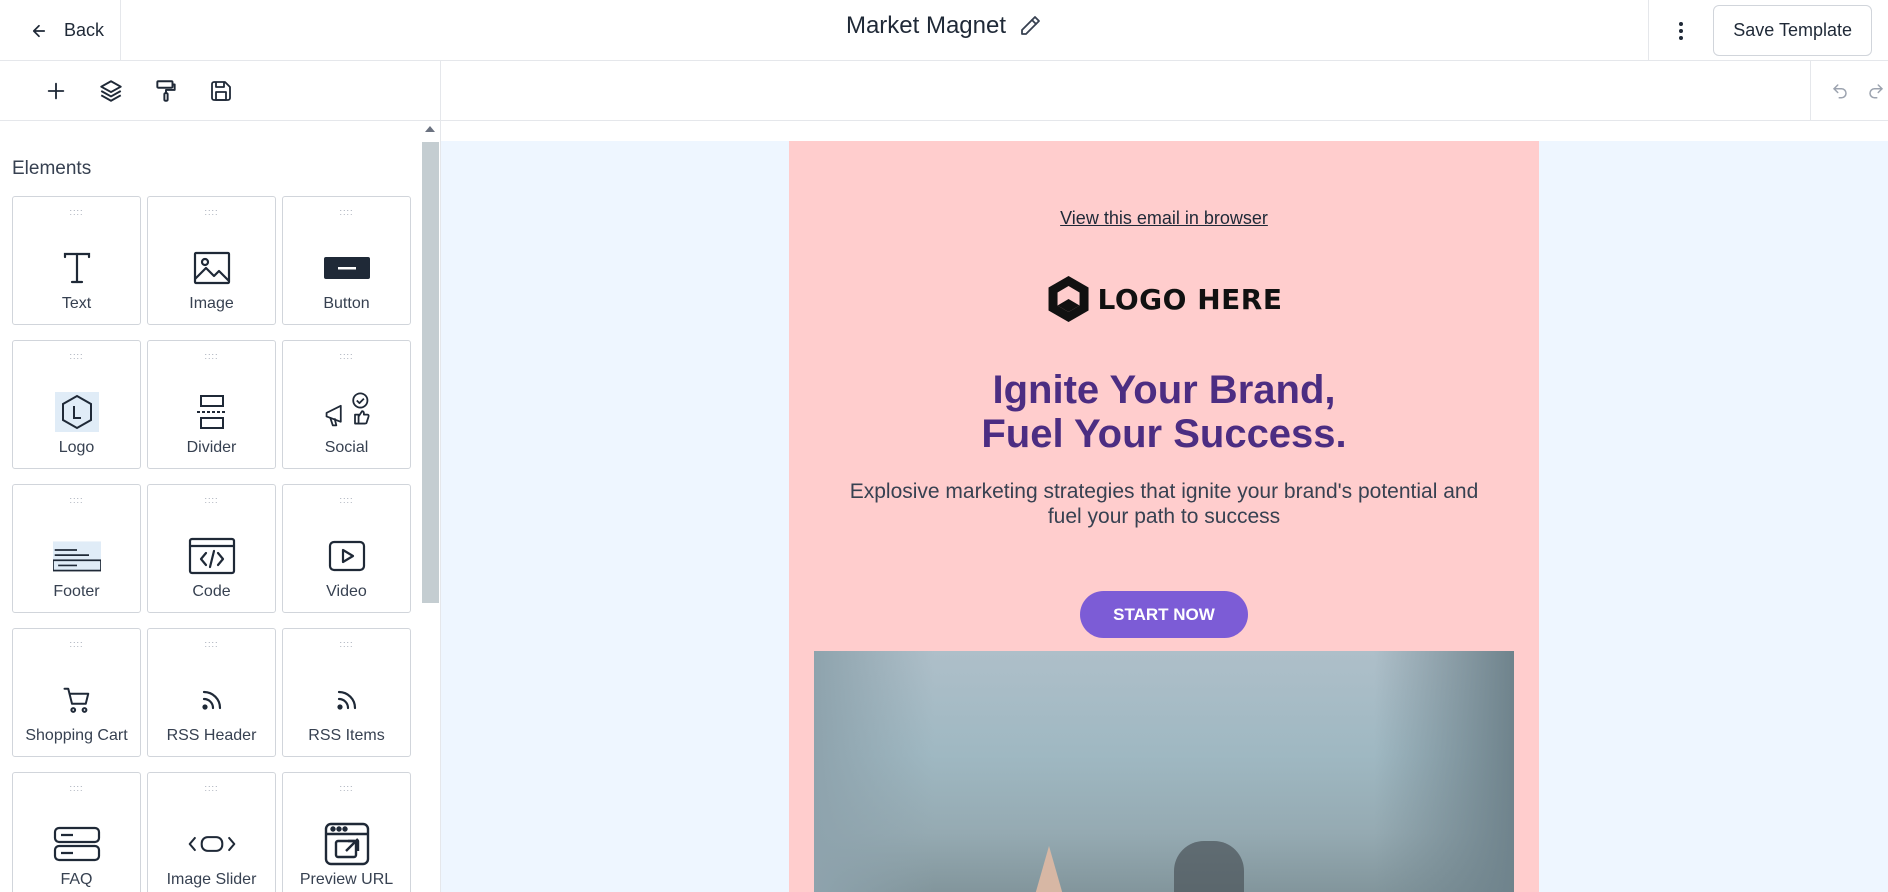  Describe the element at coordinates (211, 692) in the screenshot. I see `element-card-rss-header: :::: RSS Header` at that location.